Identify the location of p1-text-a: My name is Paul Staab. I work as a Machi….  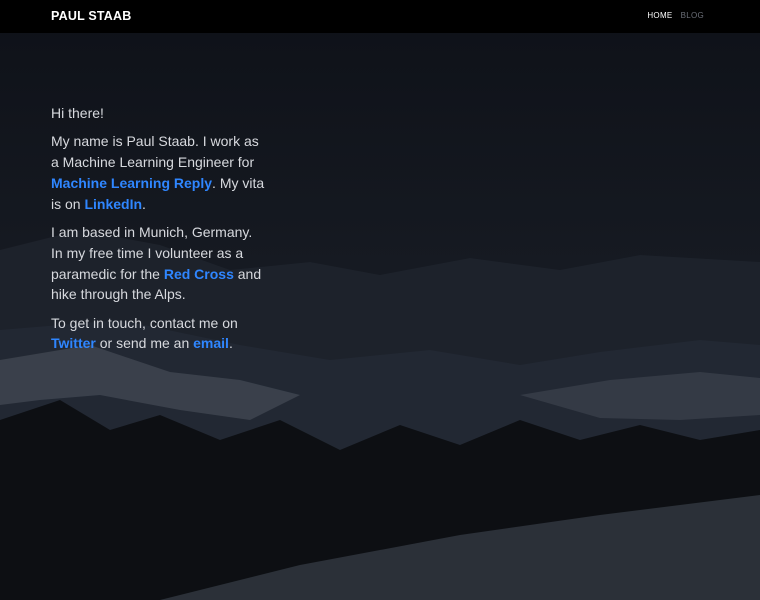
(155, 152).